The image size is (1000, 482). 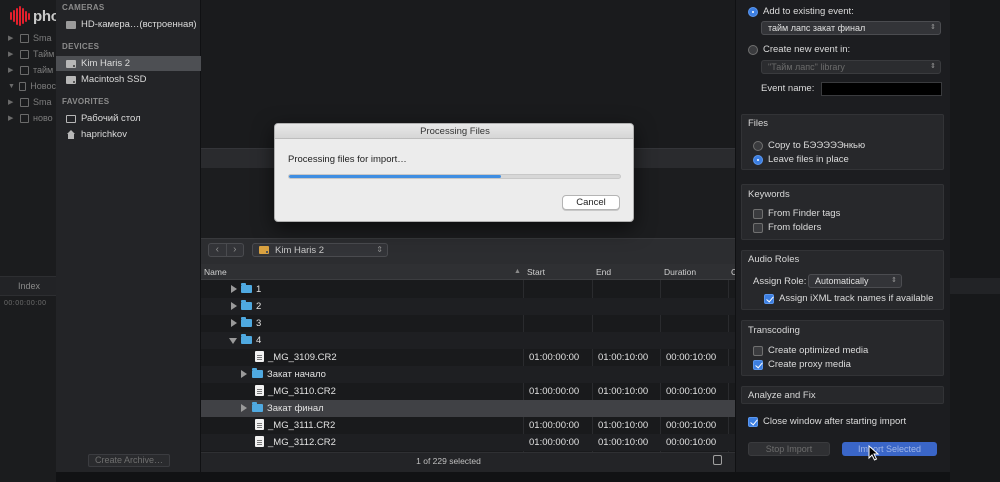 What do you see at coordinates (789, 449) in the screenshot?
I see `stop-import-button: Stop Import` at bounding box center [789, 449].